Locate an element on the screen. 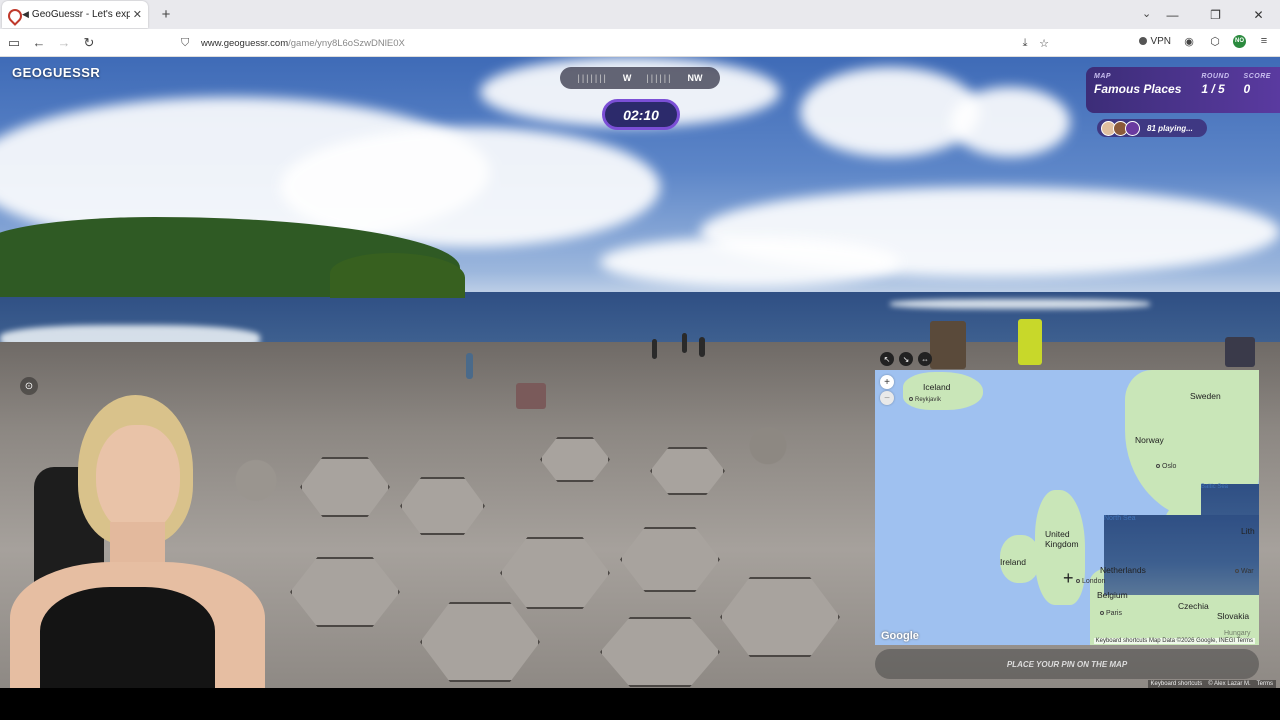  map-label-belgium: Belgium is located at coordinates (1112, 595).